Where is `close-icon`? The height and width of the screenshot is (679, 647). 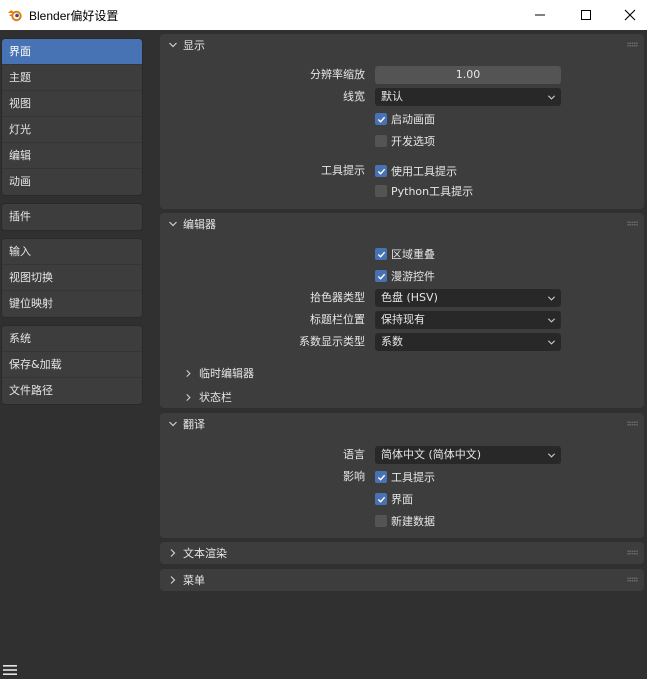 close-icon is located at coordinates (630, 15).